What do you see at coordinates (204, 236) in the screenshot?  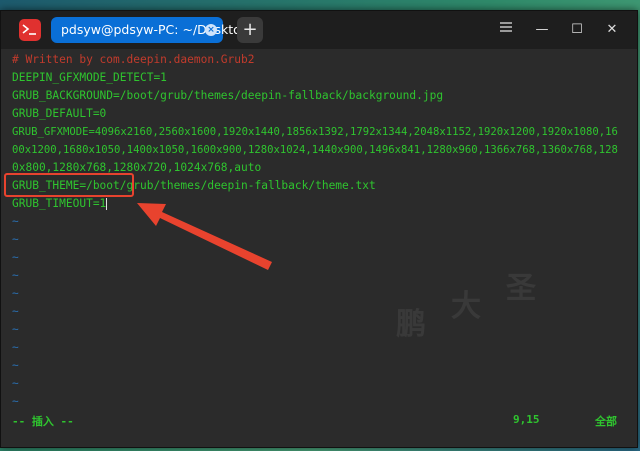 I see `annotation-arrow-icon` at bounding box center [204, 236].